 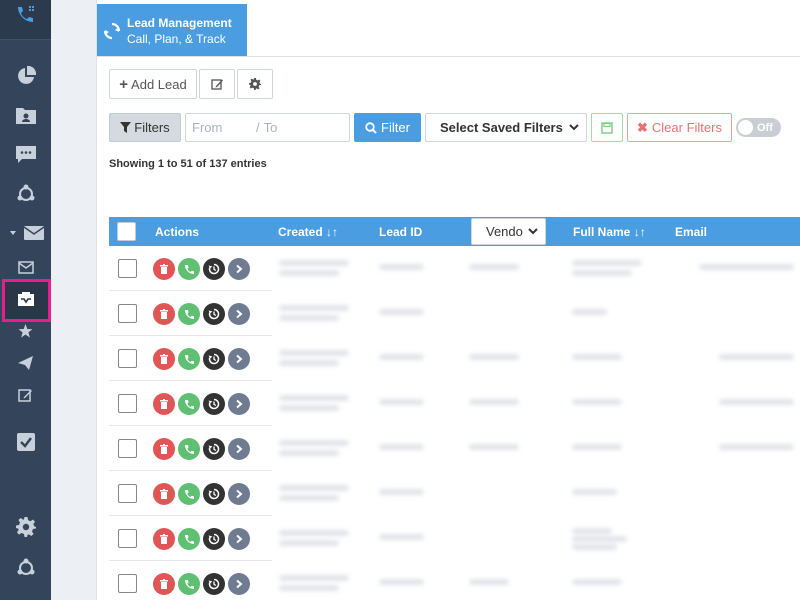 I want to click on date-range-input: From / To, so click(x=267, y=127).